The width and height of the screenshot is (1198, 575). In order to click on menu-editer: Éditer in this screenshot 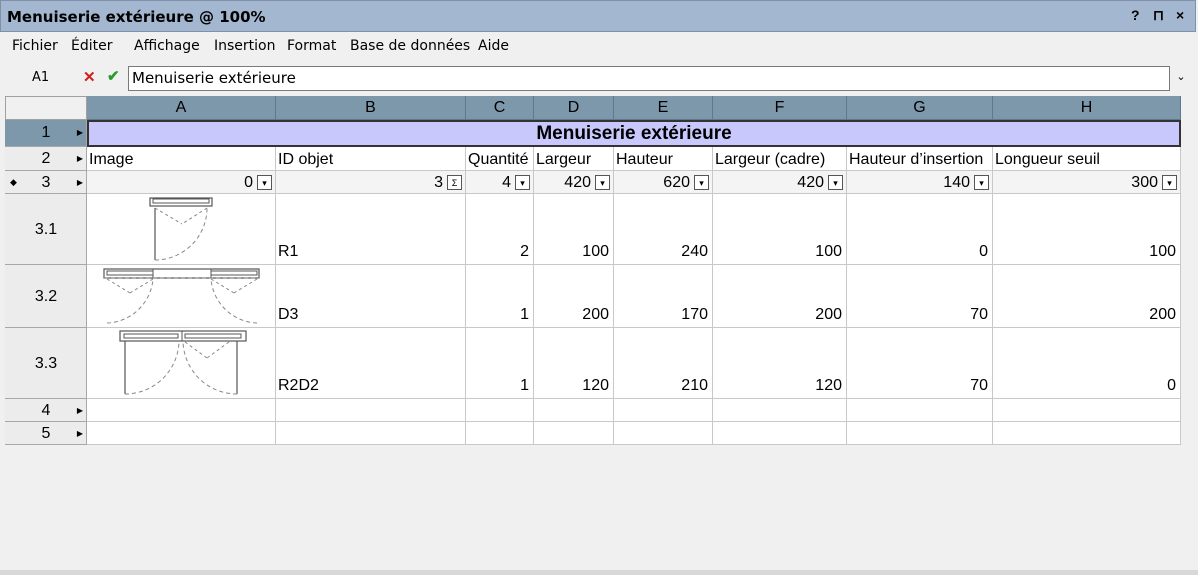, I will do `click(91, 46)`.